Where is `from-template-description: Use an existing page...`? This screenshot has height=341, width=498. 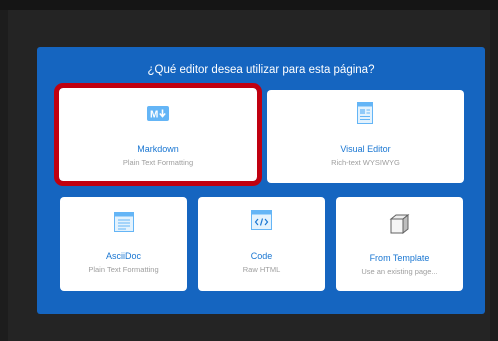 from-template-description: Use an existing page... is located at coordinates (399, 271).